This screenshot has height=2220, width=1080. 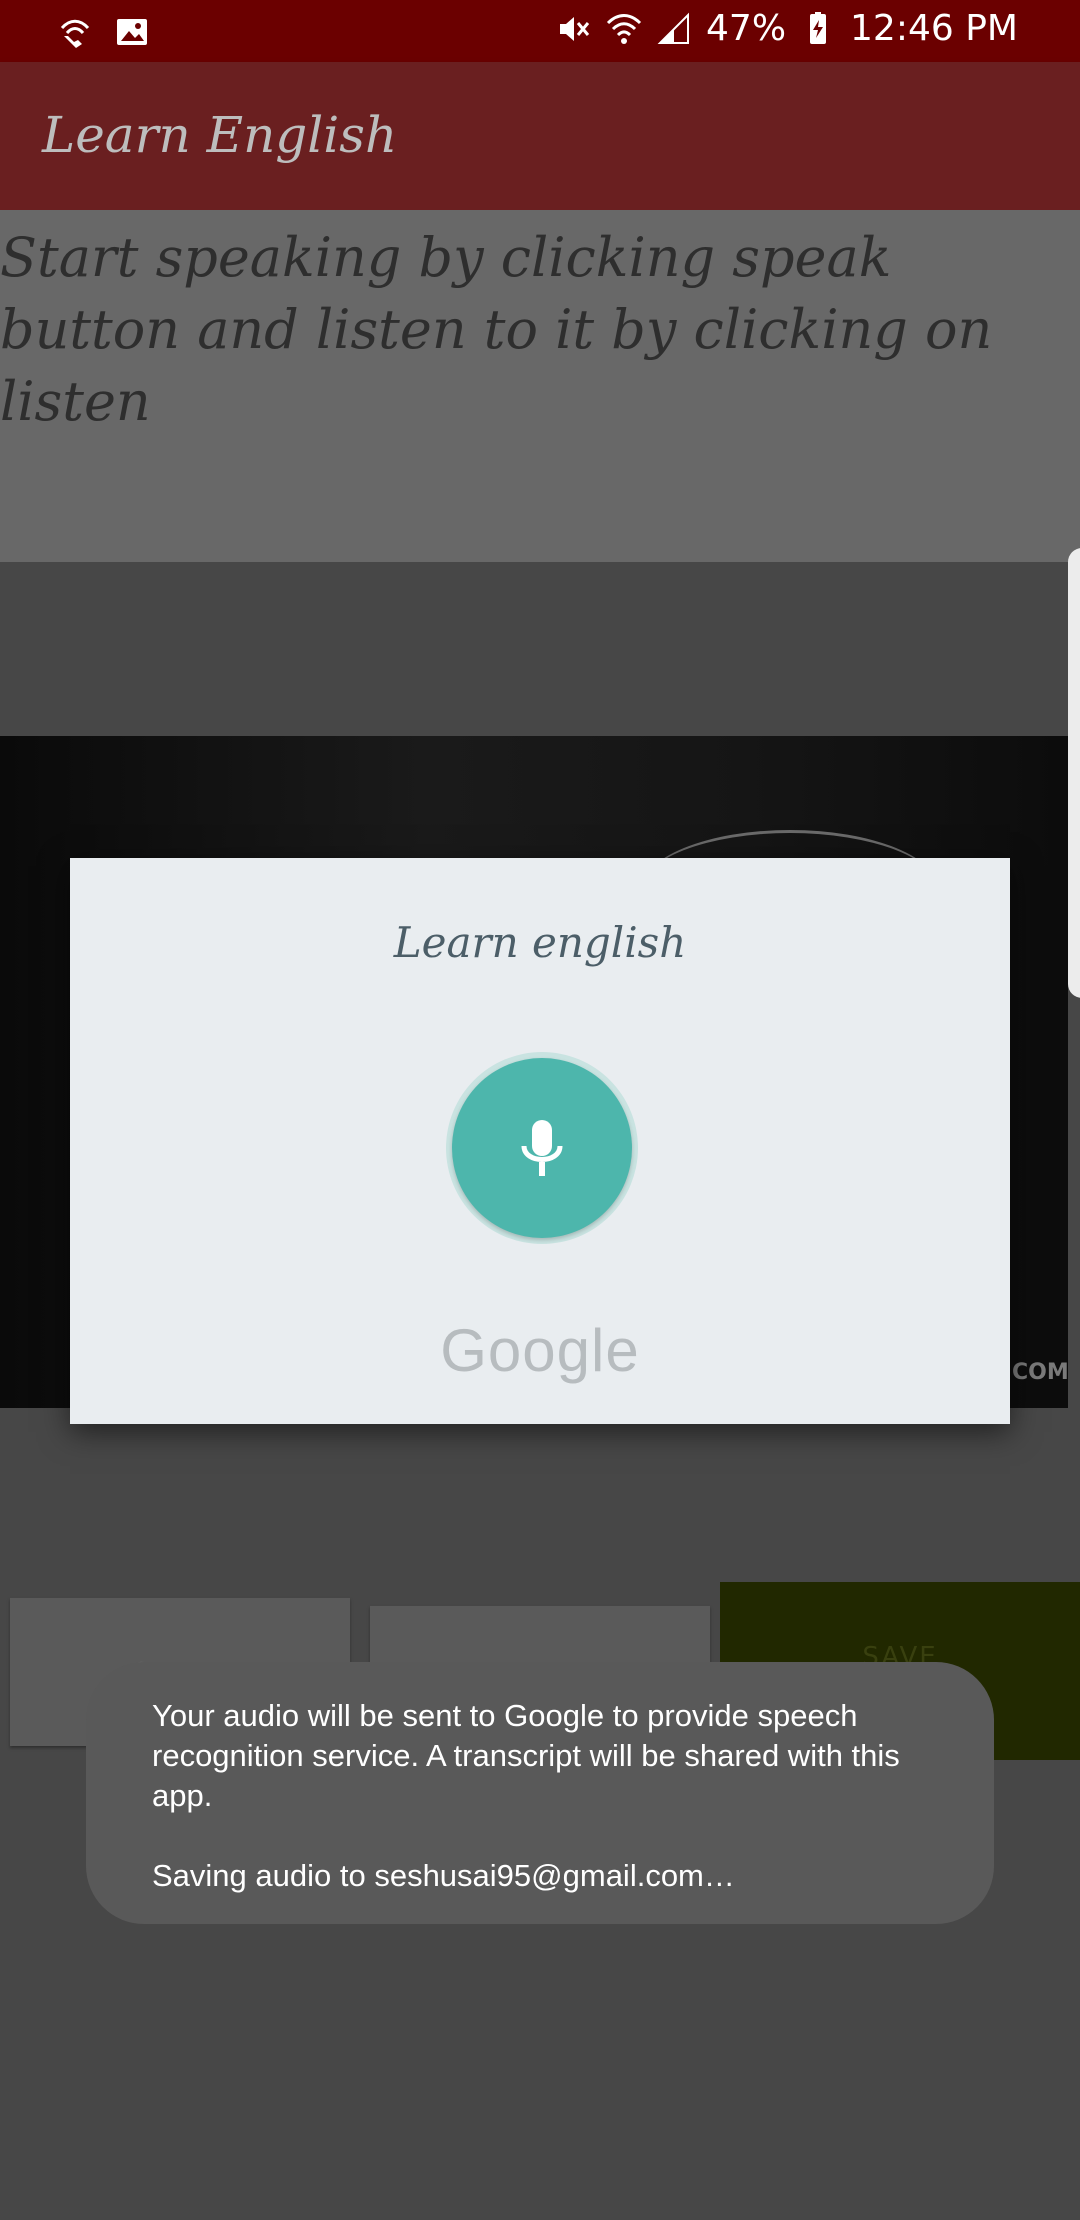 What do you see at coordinates (1040, 1372) in the screenshot?
I see `image-caption: COM` at bounding box center [1040, 1372].